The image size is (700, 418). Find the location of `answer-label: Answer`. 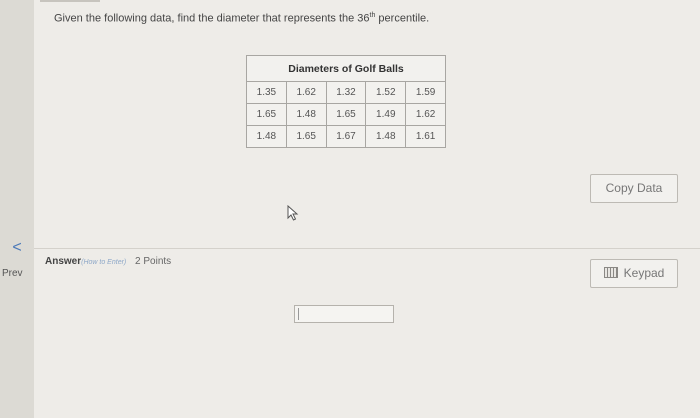

answer-label: Answer is located at coordinates (63, 261).